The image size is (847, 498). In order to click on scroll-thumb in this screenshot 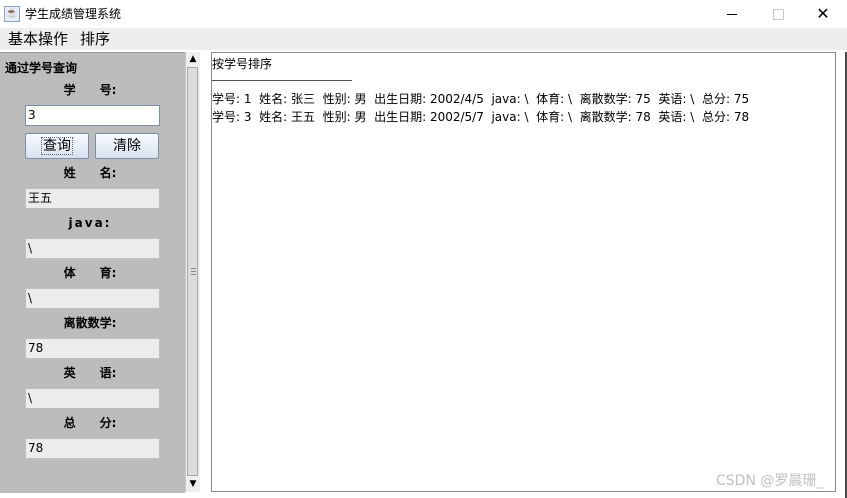, I will do `click(192, 271)`.